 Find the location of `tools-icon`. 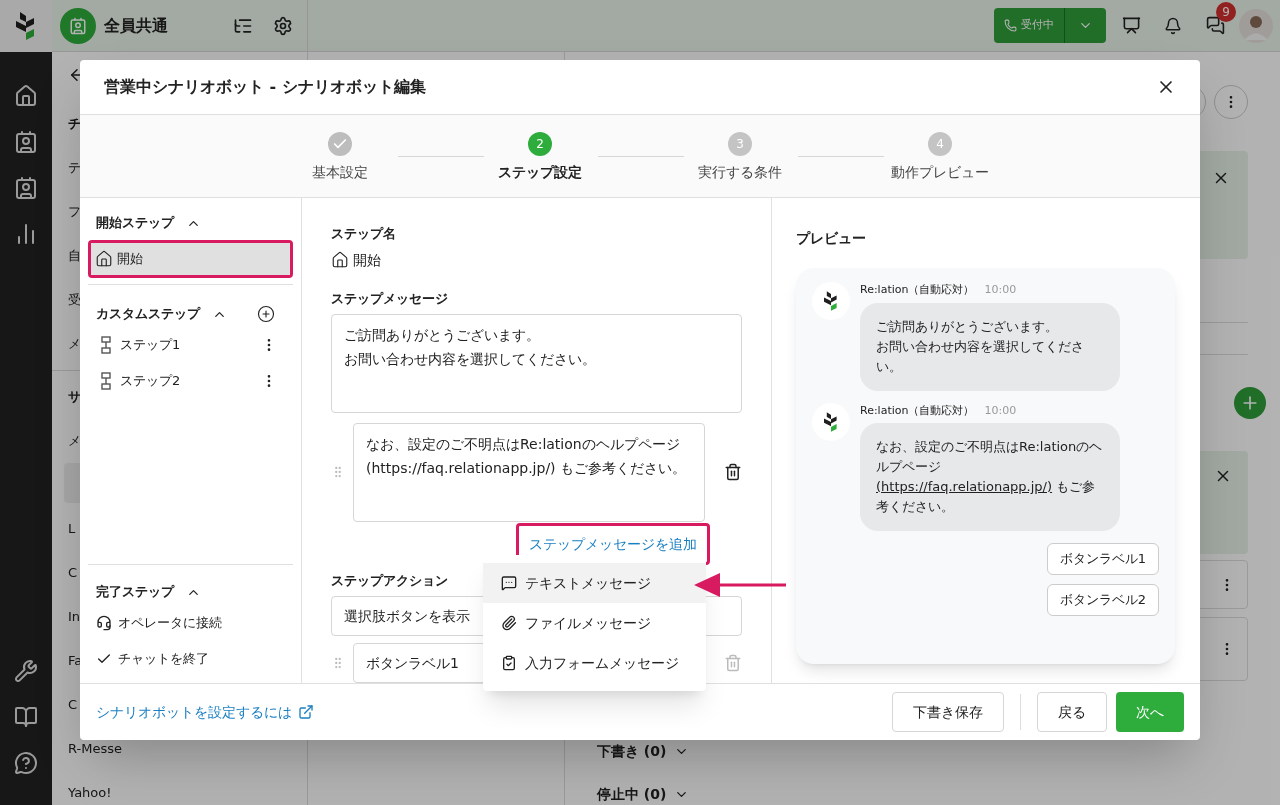

tools-icon is located at coordinates (26, 671).